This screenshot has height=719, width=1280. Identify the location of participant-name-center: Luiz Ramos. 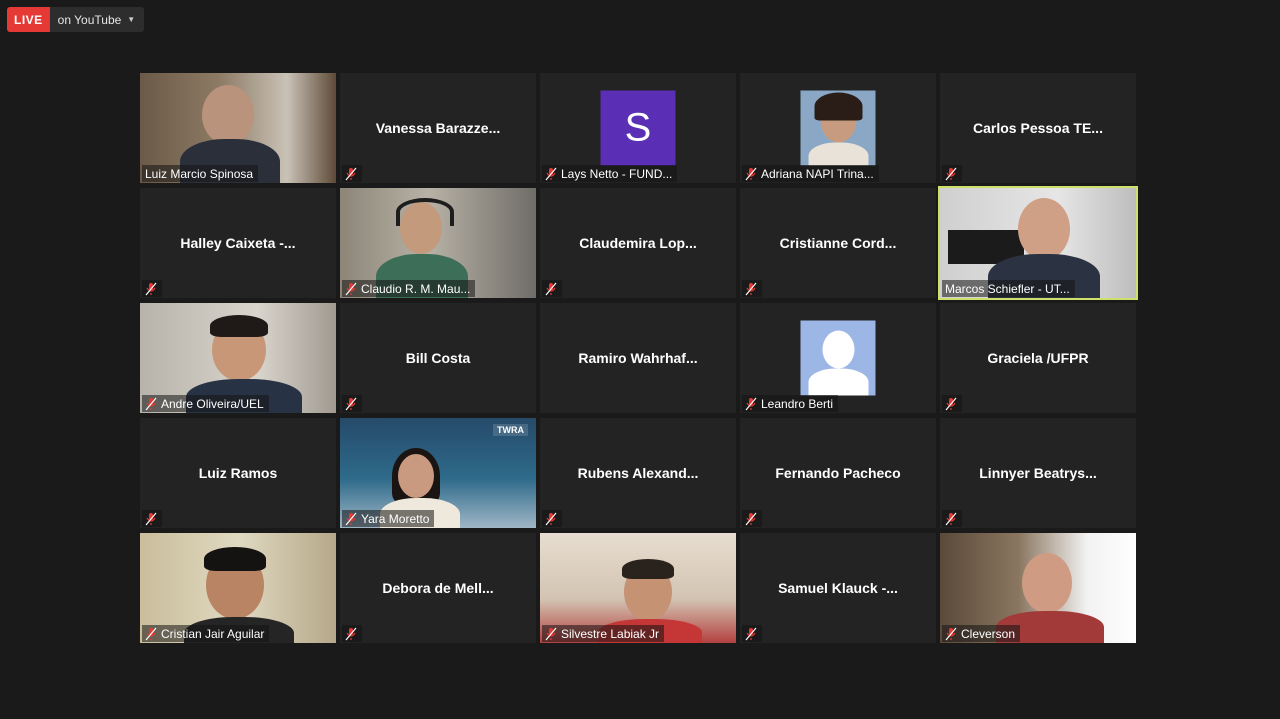
(238, 473).